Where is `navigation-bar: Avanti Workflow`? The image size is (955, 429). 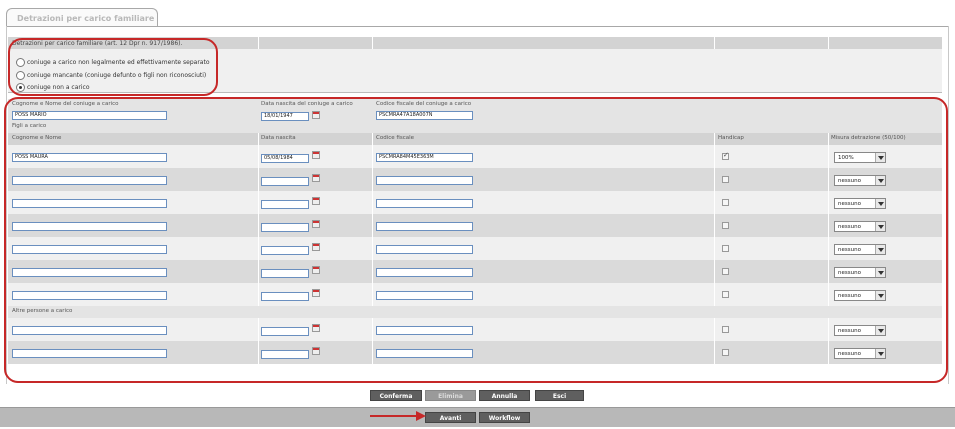
navigation-bar: Avanti Workflow is located at coordinates (477, 417).